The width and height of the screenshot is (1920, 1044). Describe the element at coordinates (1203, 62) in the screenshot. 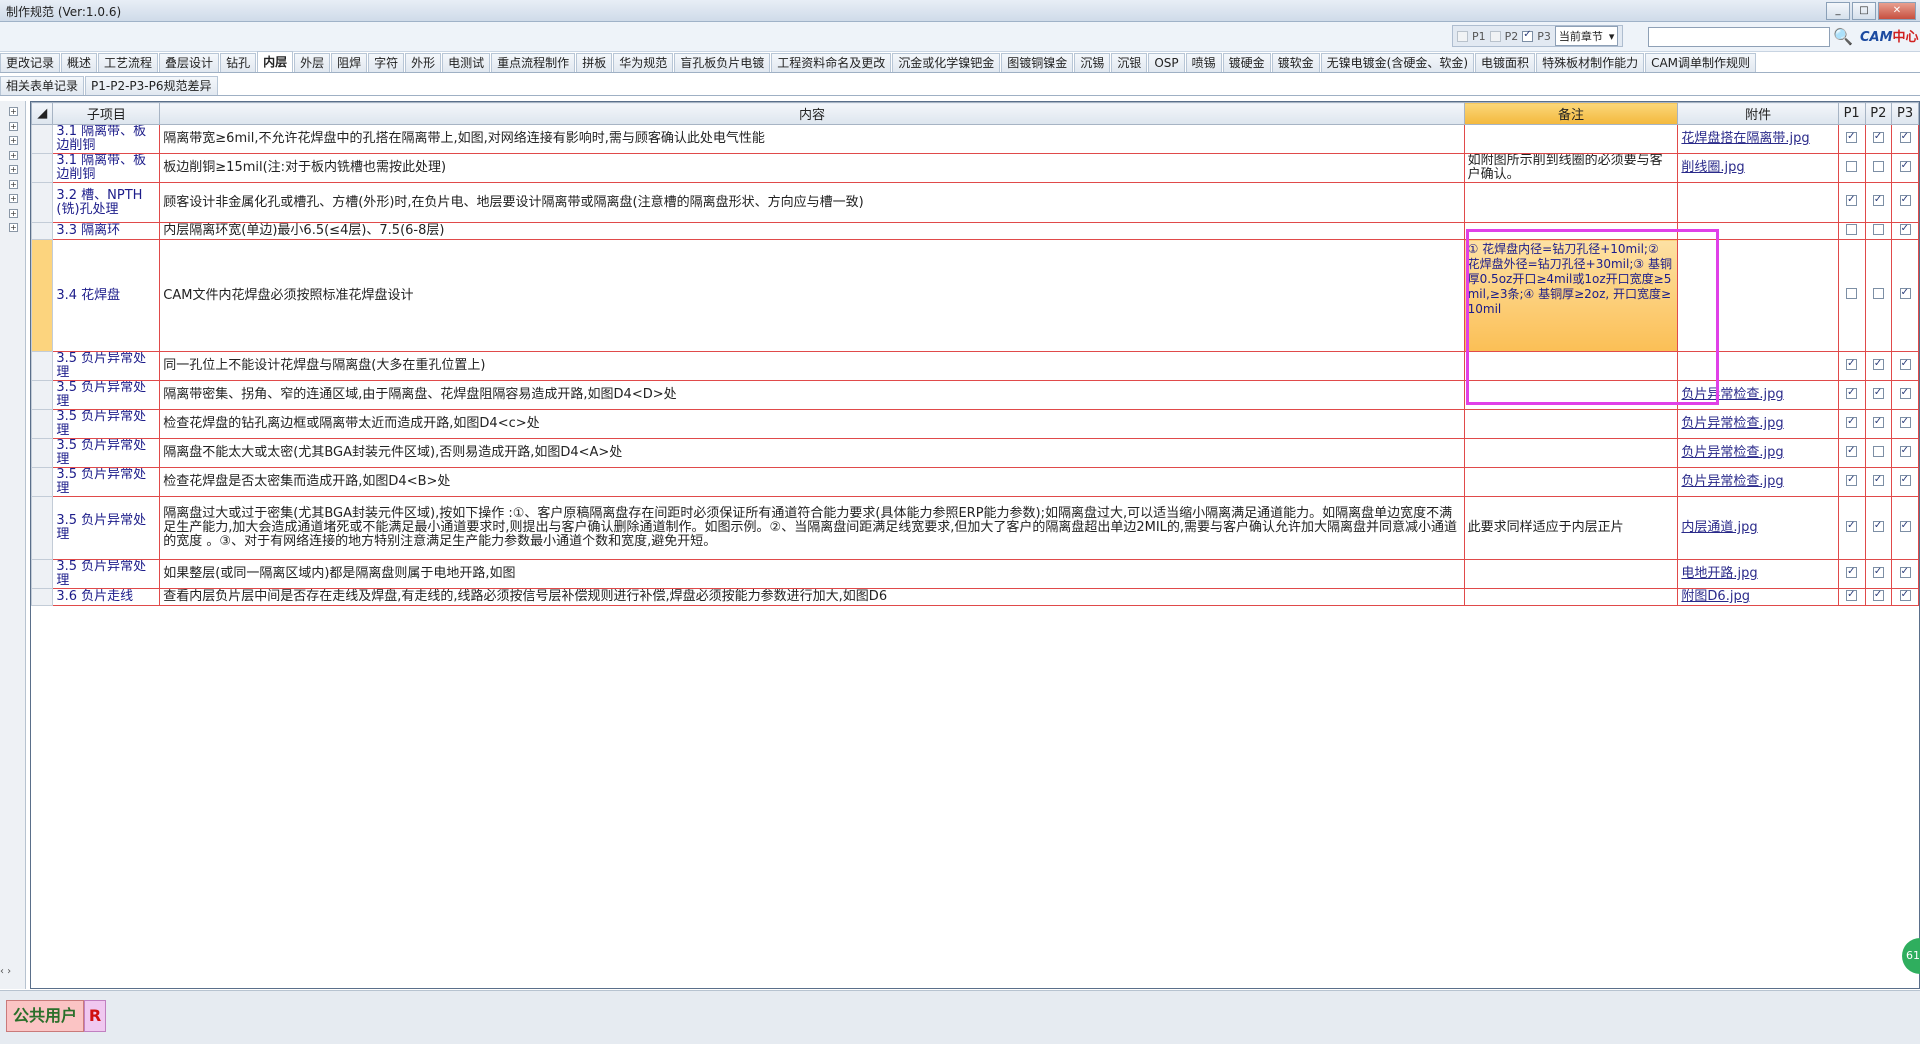

I see `tab-tabs_row1-21: 喷锡` at that location.